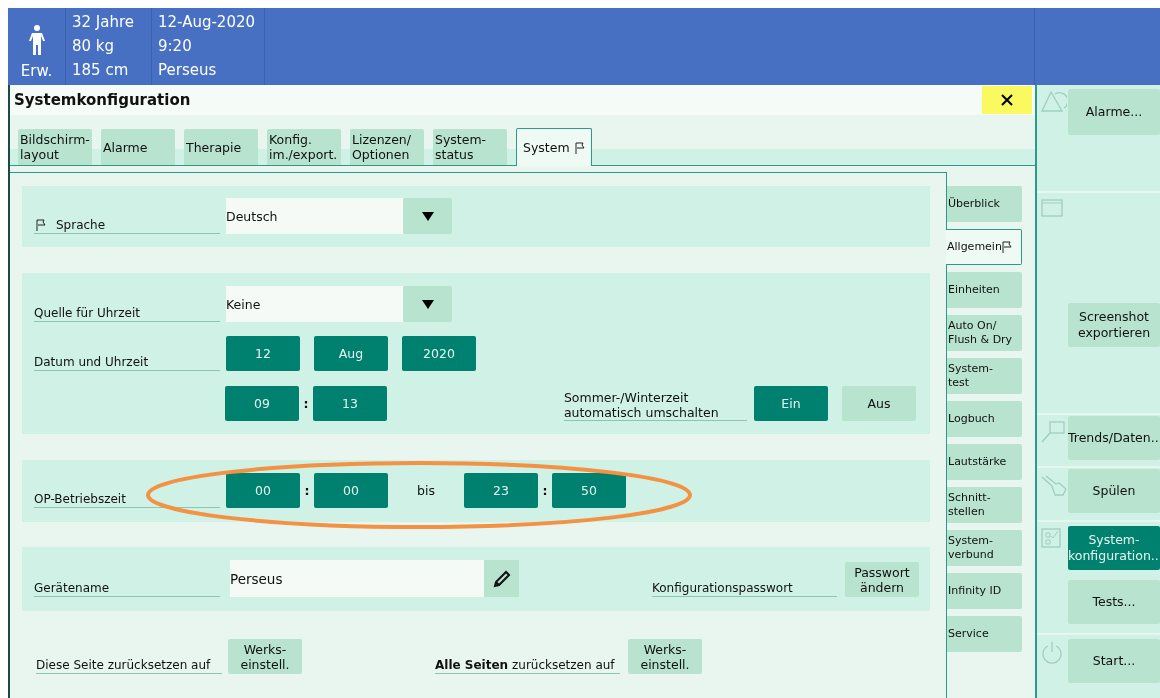 This screenshot has width=1160, height=698. What do you see at coordinates (1051, 538) in the screenshot?
I see `checklist-icon` at bounding box center [1051, 538].